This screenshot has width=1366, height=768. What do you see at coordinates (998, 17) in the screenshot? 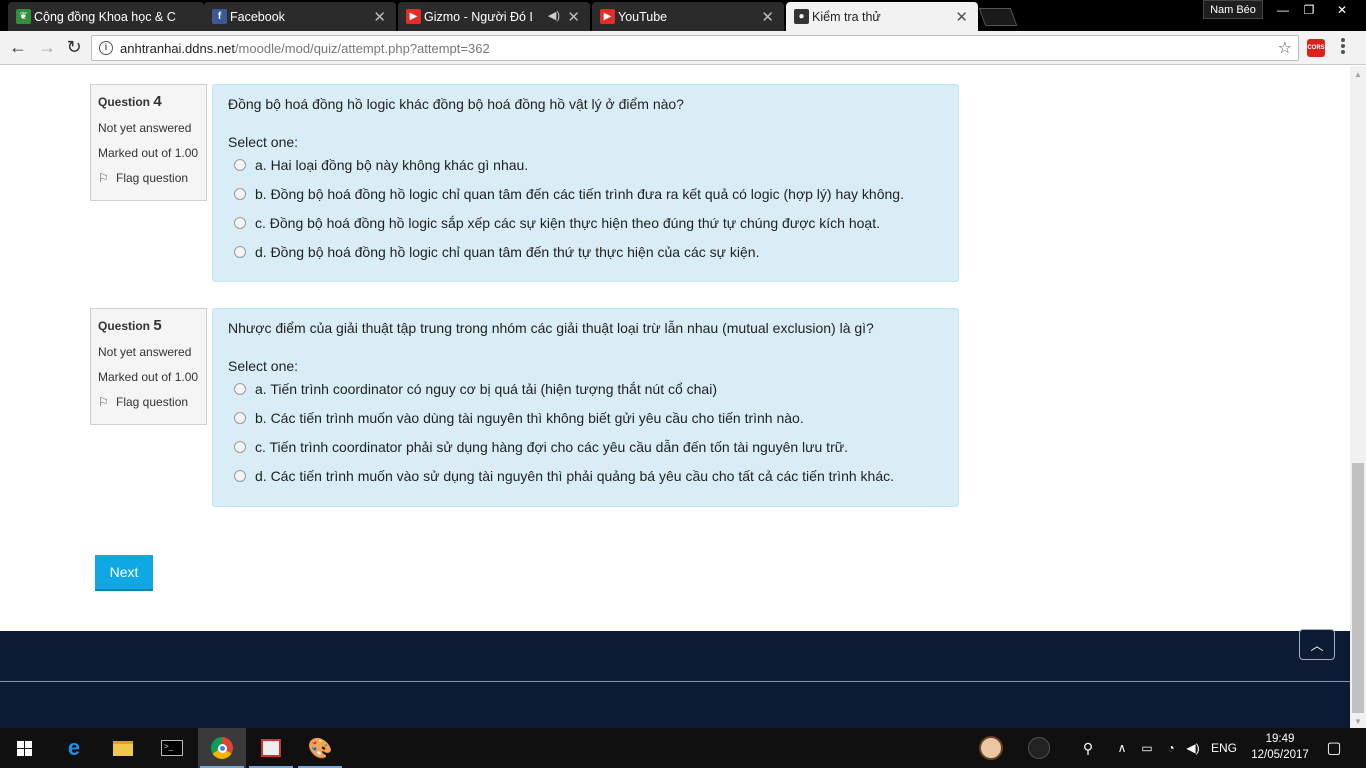
I see `new-tab-button` at bounding box center [998, 17].